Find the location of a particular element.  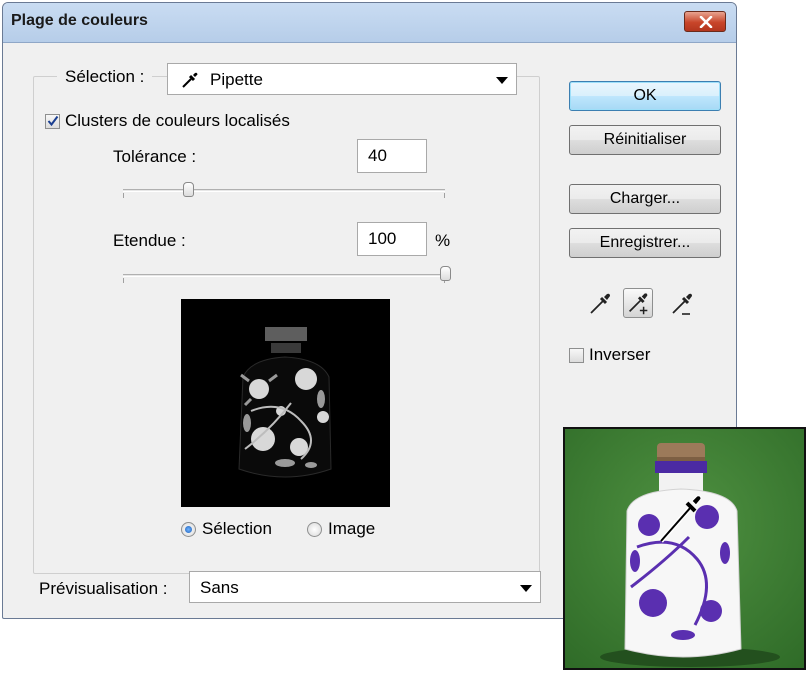

radio-selection is located at coordinates (188, 529).